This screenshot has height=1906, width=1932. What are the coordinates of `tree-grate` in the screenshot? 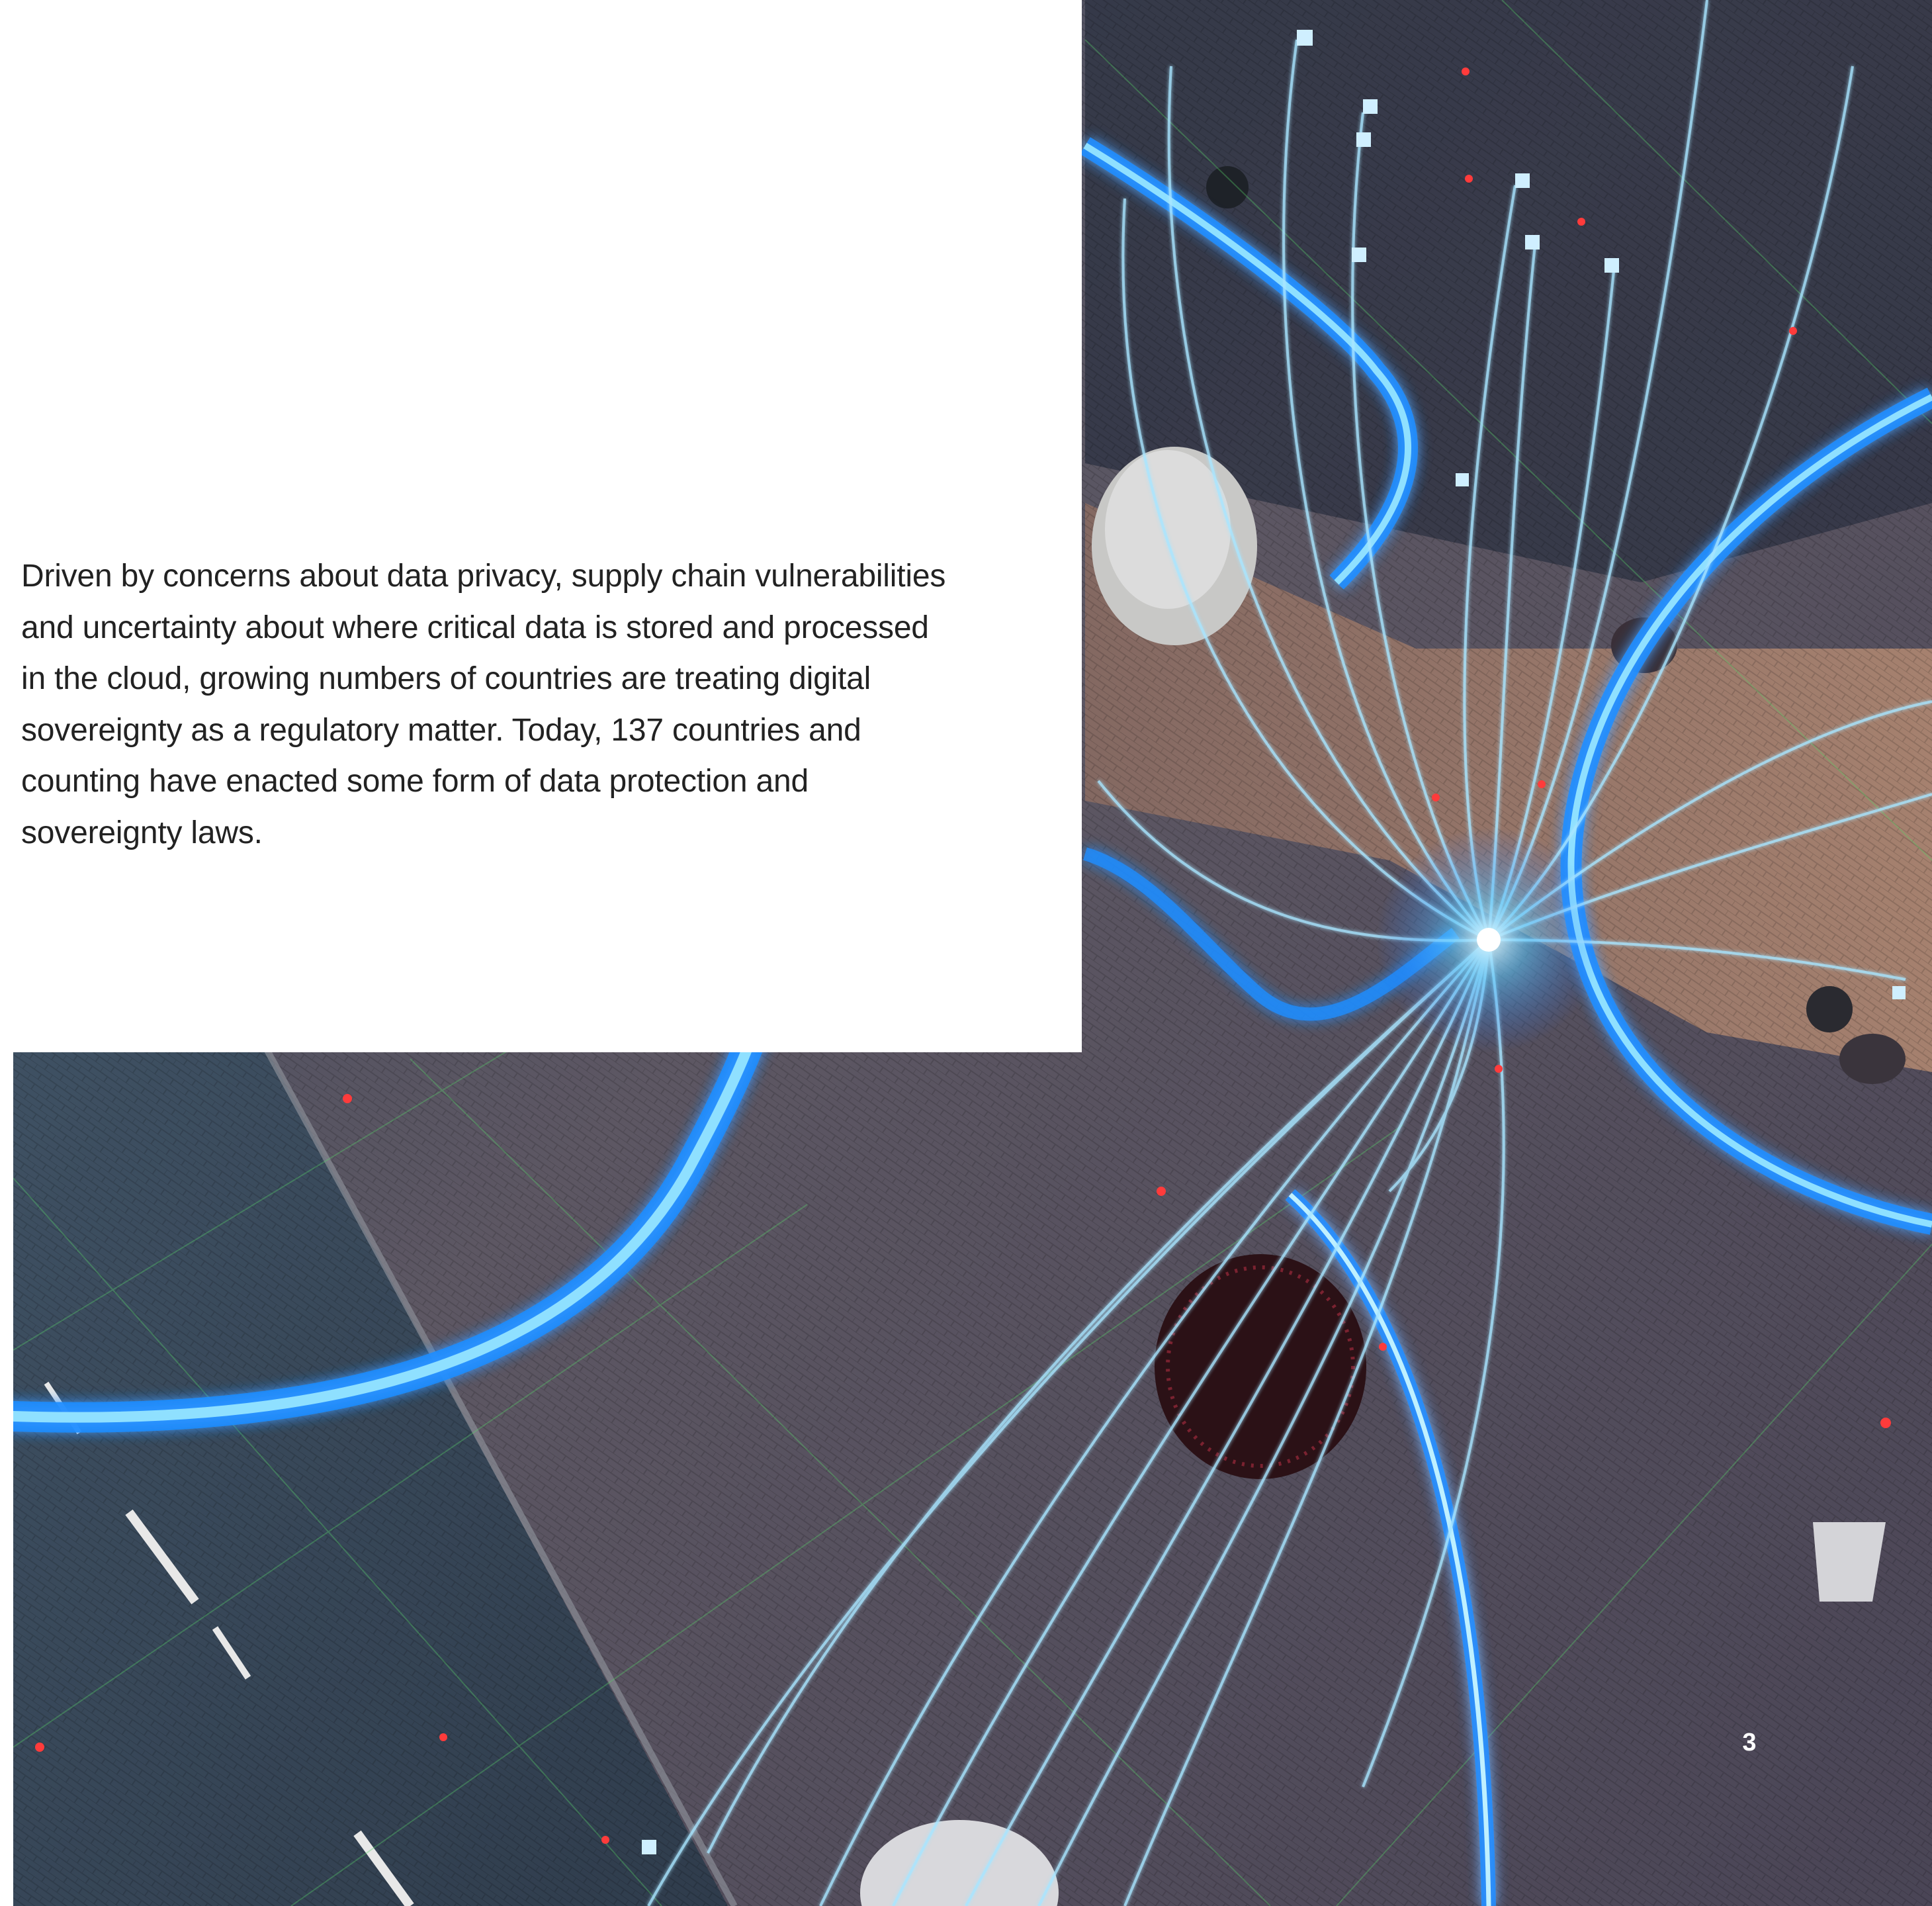 It's located at (1260, 1366).